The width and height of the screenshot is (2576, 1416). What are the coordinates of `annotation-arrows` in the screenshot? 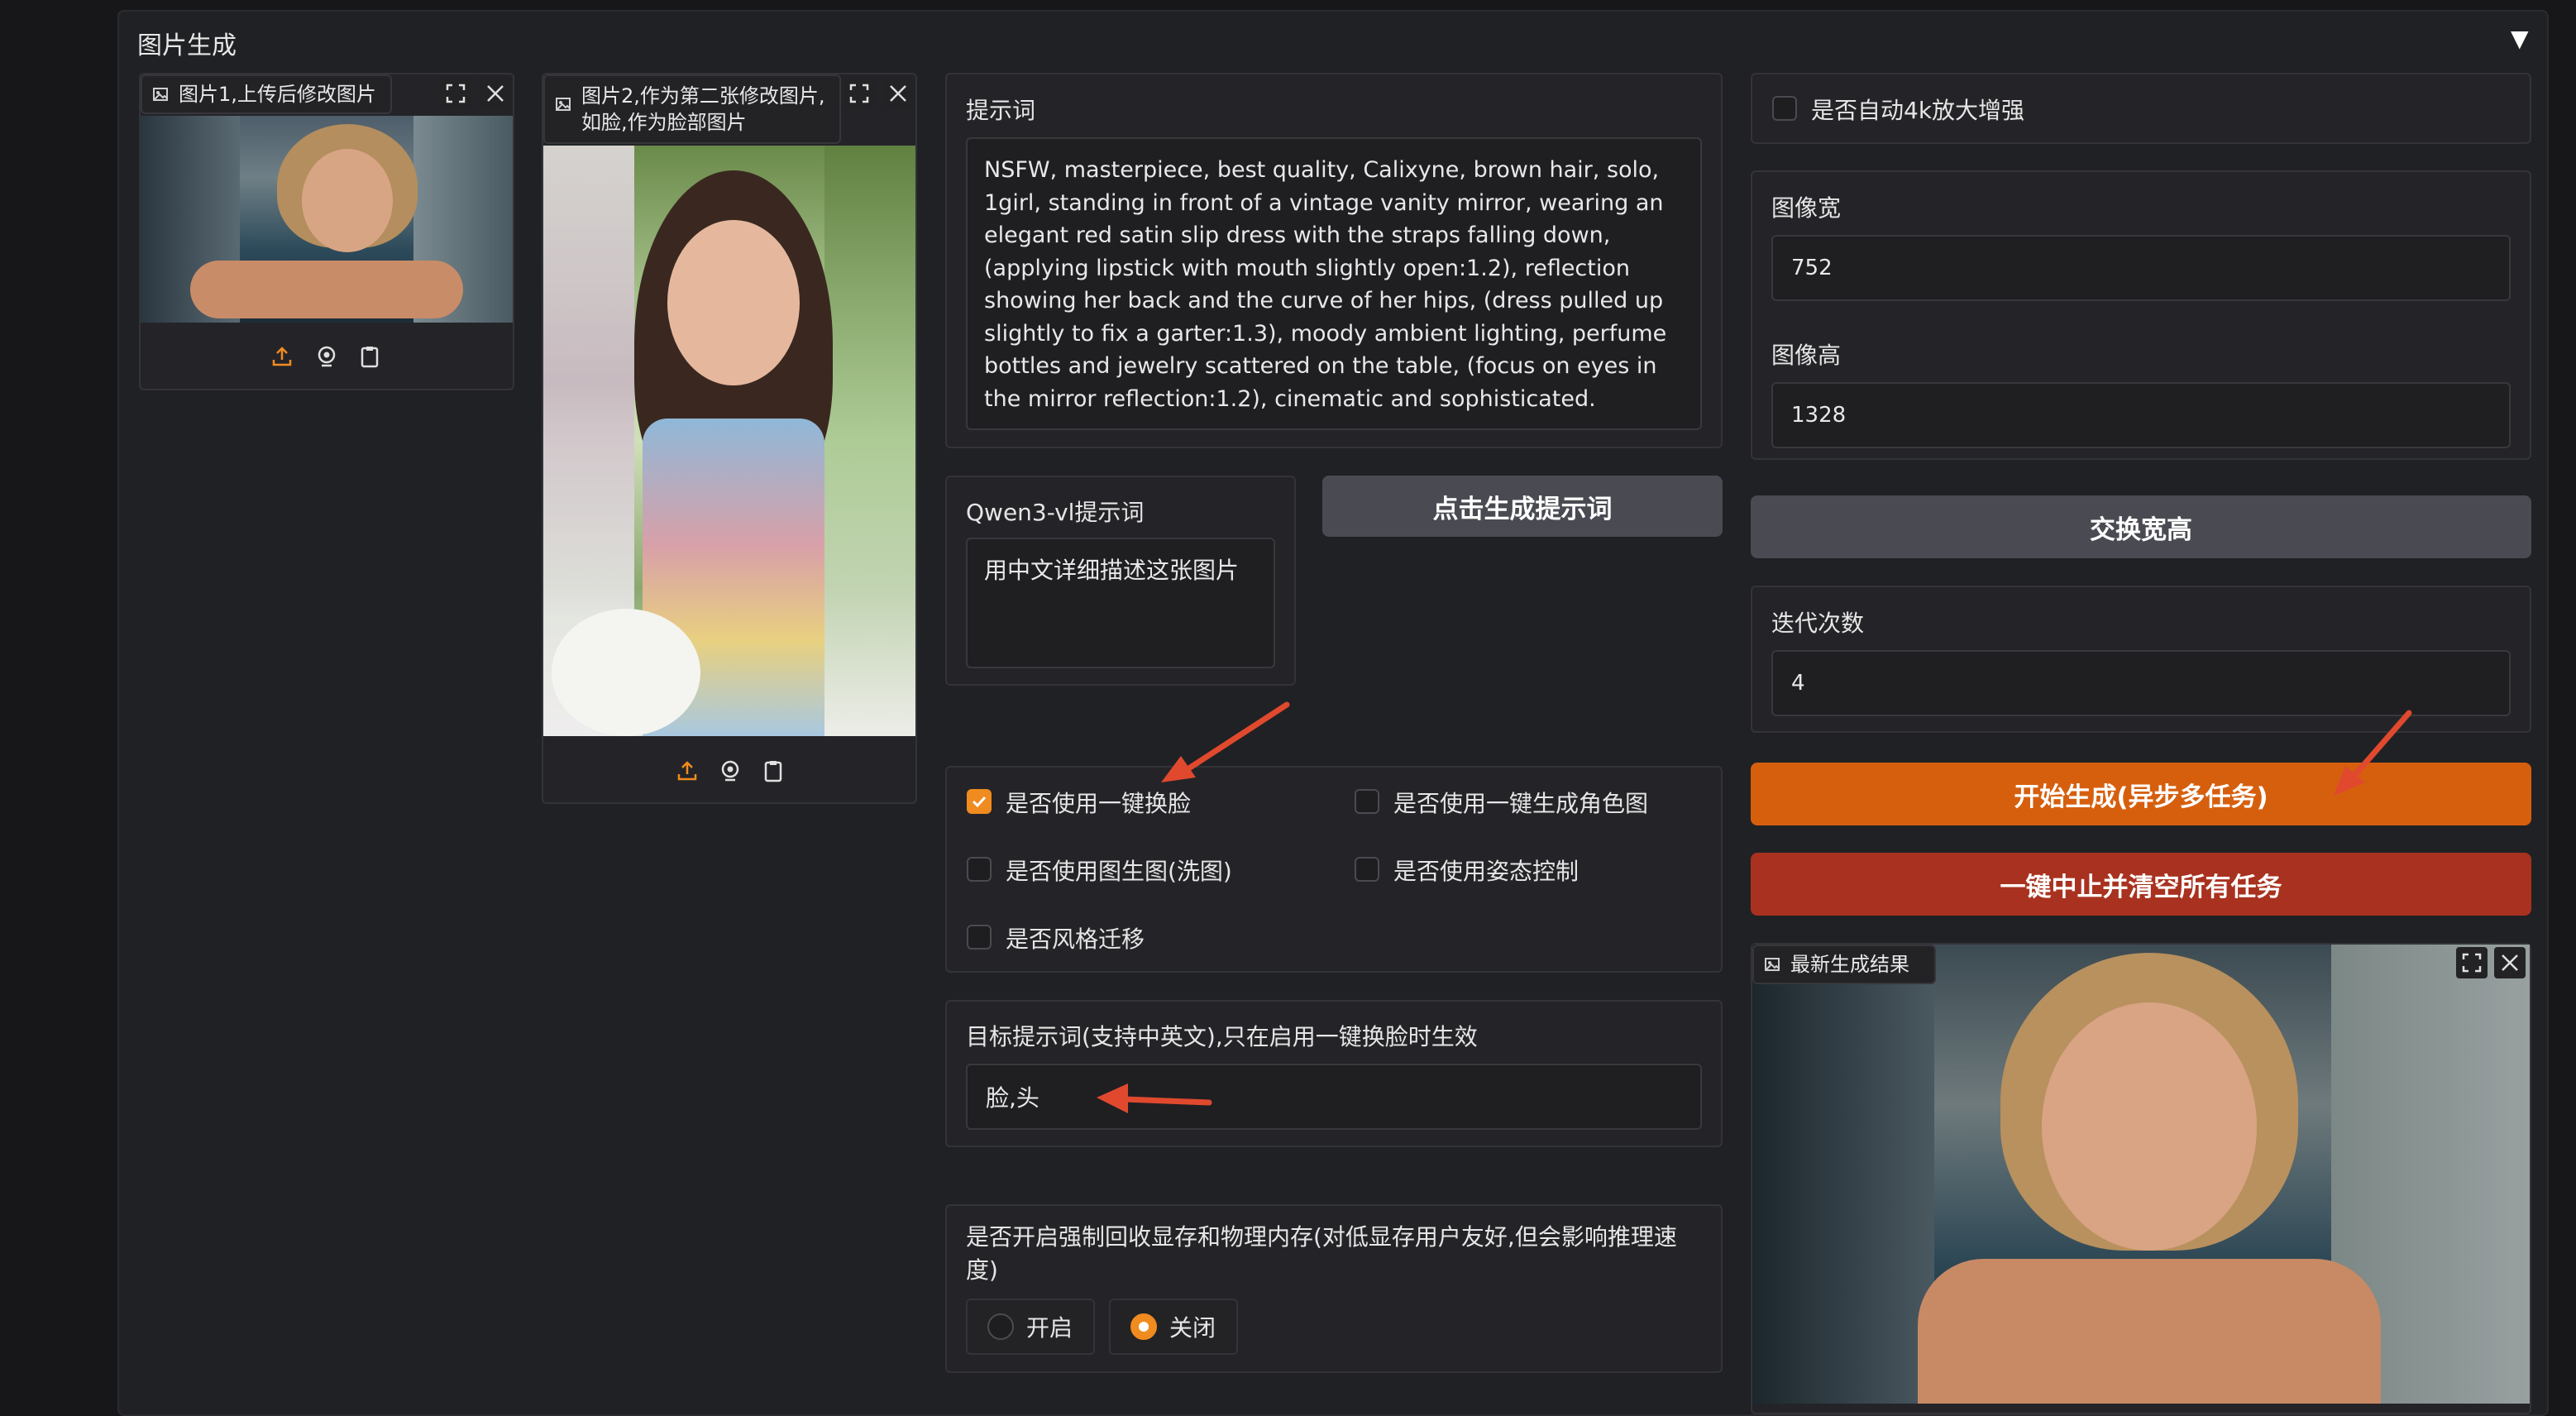 It's located at (1755, 907).